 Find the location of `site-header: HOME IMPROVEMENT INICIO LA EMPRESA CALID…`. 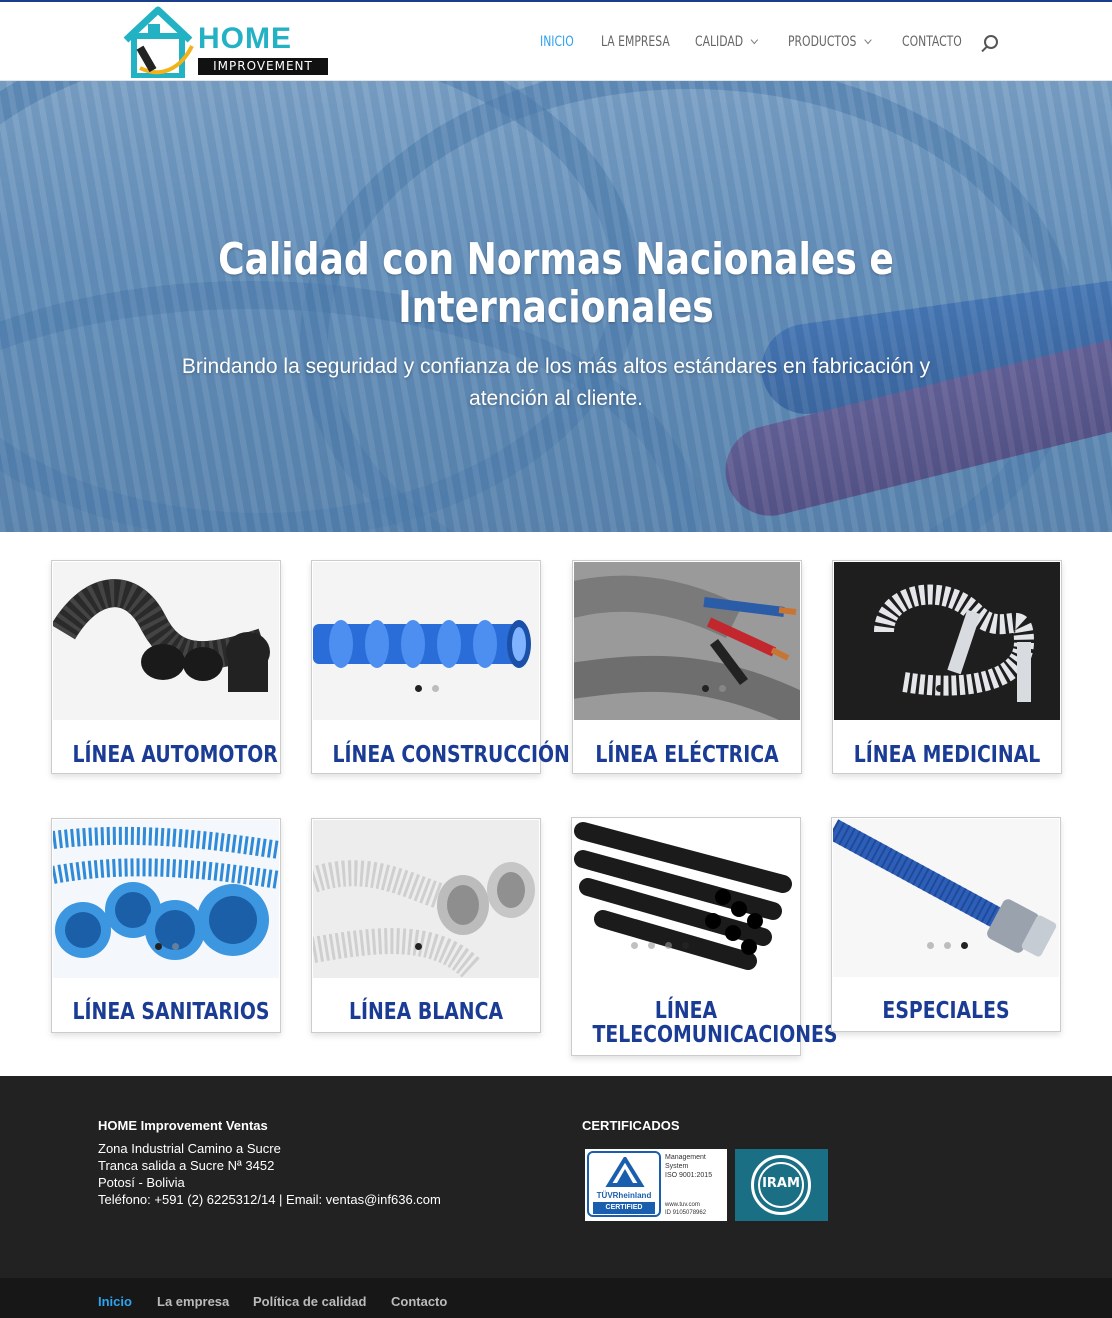

site-header: HOME IMPROVEMENT INICIO LA EMPRESA CALID… is located at coordinates (556, 40).